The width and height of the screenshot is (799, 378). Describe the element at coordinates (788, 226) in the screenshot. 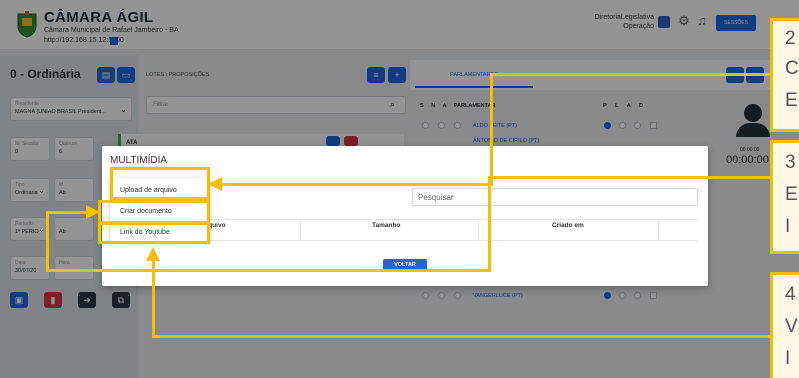

I see `callout-3-text3: I` at that location.